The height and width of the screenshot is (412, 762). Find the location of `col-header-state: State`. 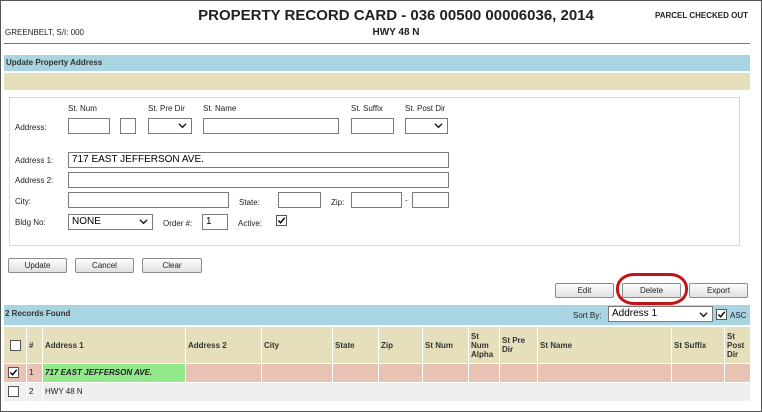

col-header-state: State is located at coordinates (355, 345).